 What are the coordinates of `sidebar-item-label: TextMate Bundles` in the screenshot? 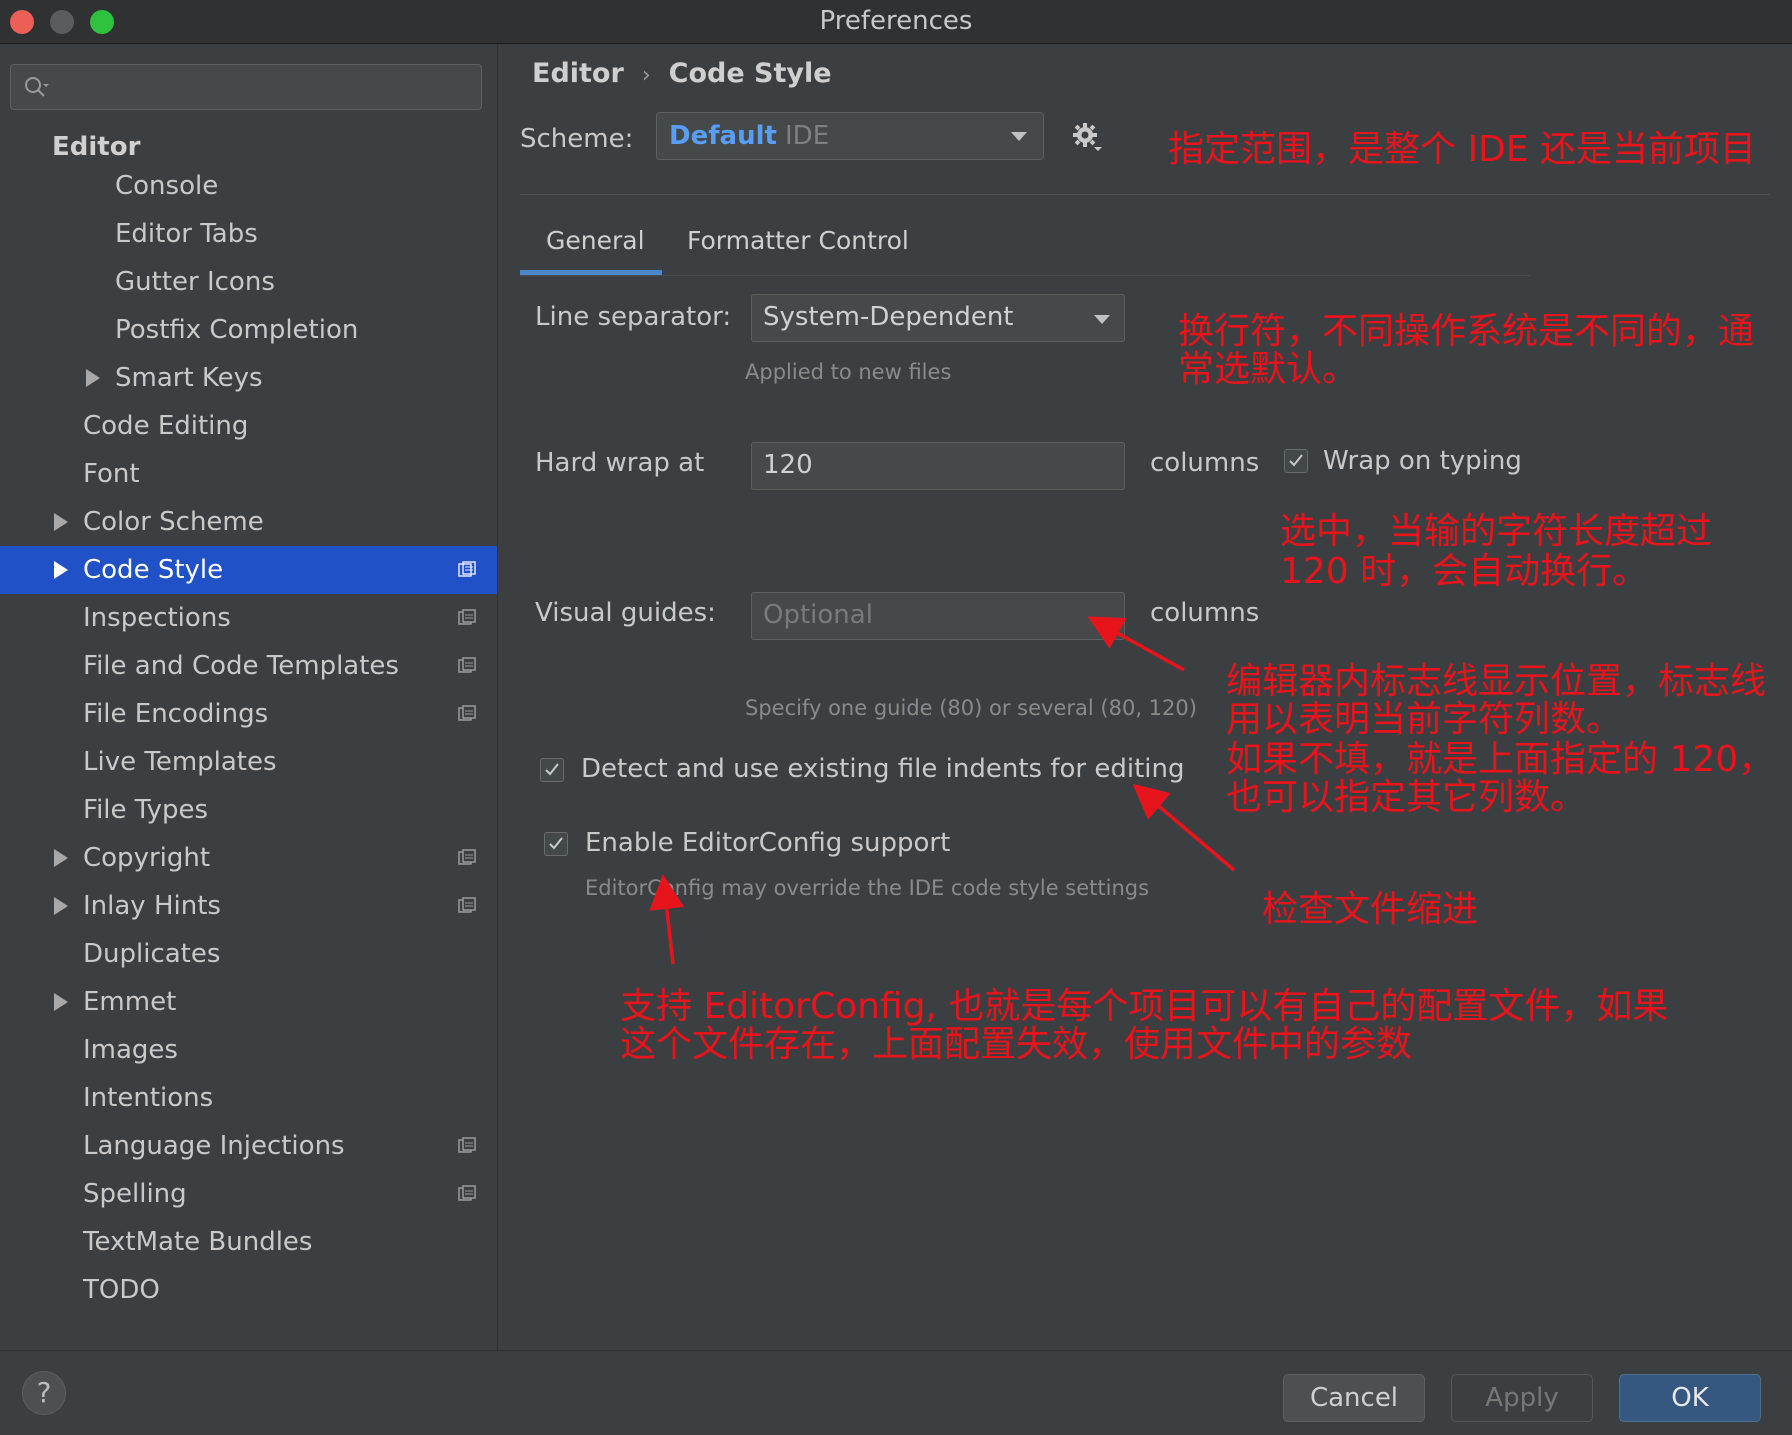 It's located at (198, 1242).